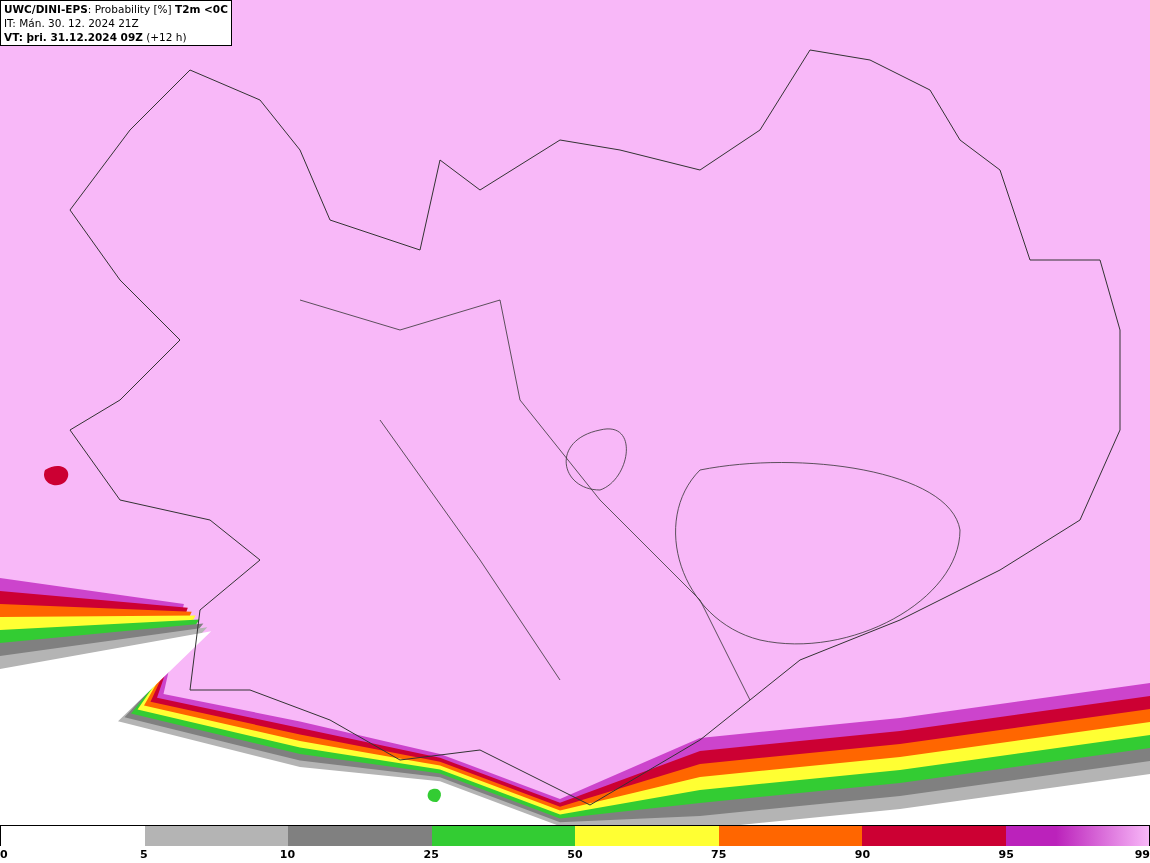 The width and height of the screenshot is (1150, 863). I want to click on scale-tick-label: 25, so click(431, 854).